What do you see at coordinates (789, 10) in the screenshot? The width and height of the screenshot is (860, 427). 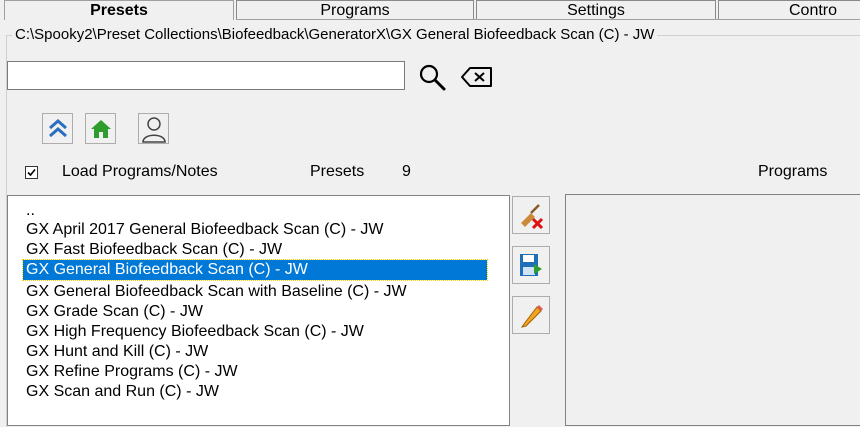 I see `tab-control: Contro` at bounding box center [789, 10].